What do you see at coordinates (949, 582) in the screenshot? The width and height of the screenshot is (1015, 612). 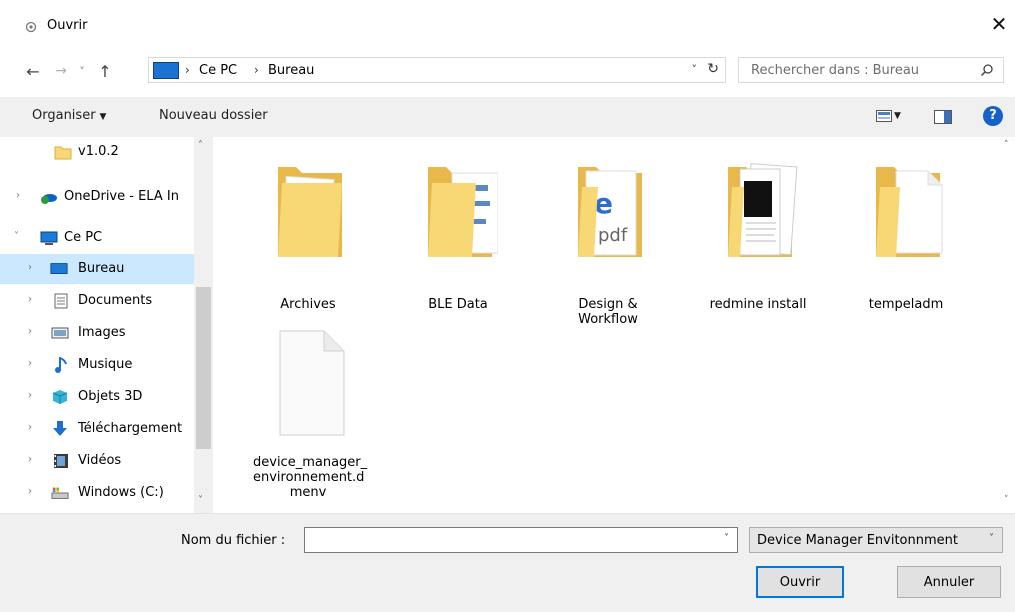 I see `cancel-button: Annuler` at bounding box center [949, 582].